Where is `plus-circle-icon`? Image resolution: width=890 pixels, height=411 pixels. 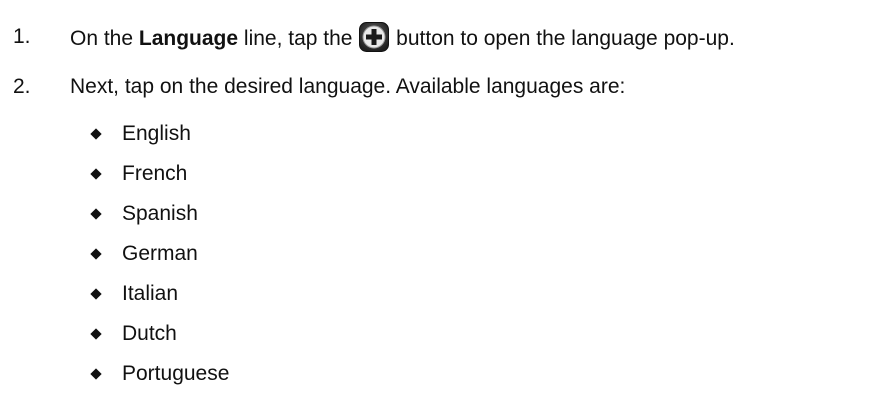
plus-circle-icon is located at coordinates (374, 37).